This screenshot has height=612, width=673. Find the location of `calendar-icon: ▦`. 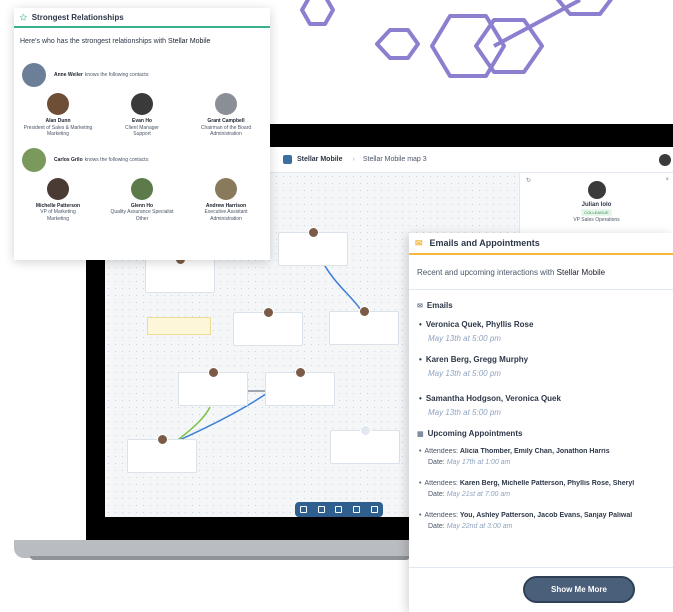

calendar-icon: ▦ is located at coordinates (420, 434).